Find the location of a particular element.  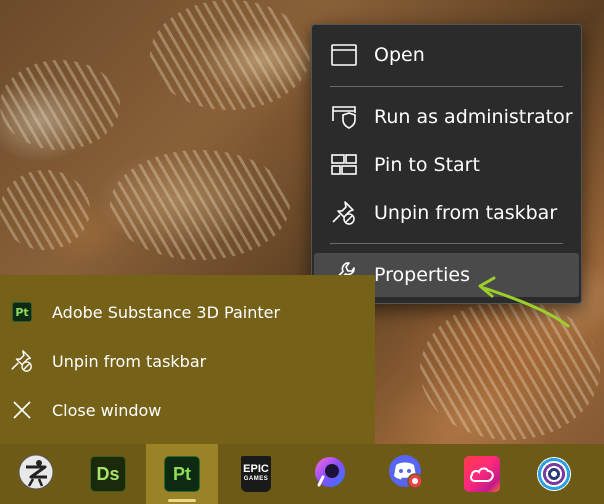

taskbar-app-substance-designer: Ds is located at coordinates (108, 474).